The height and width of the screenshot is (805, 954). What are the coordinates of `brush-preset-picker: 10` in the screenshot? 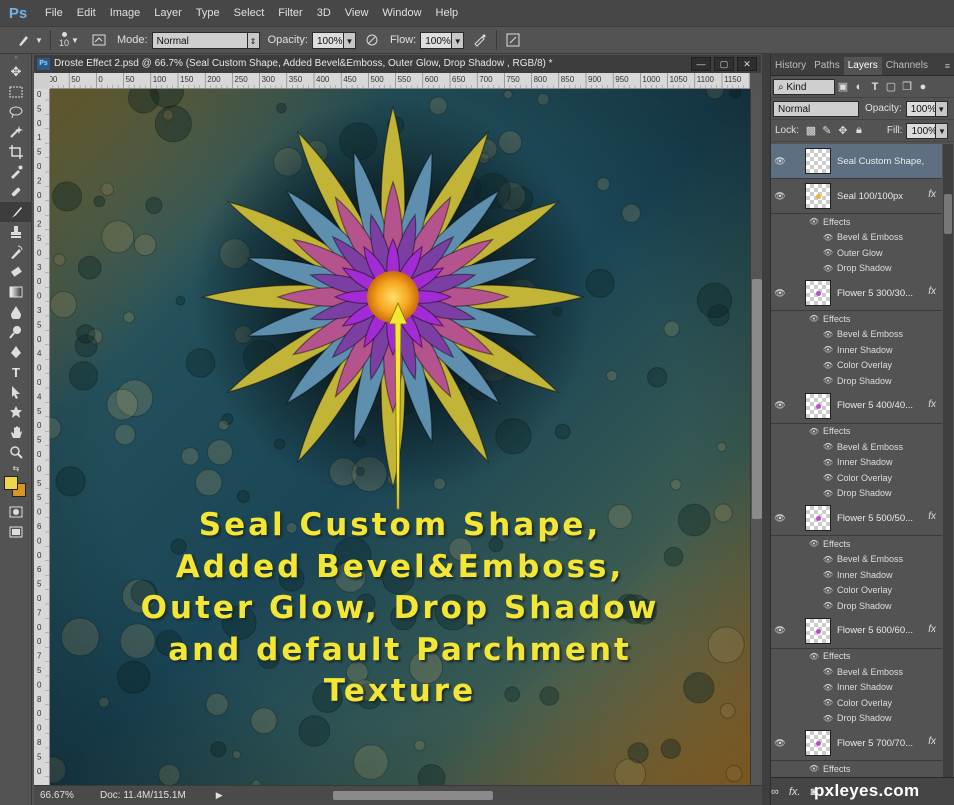 It's located at (64, 40).